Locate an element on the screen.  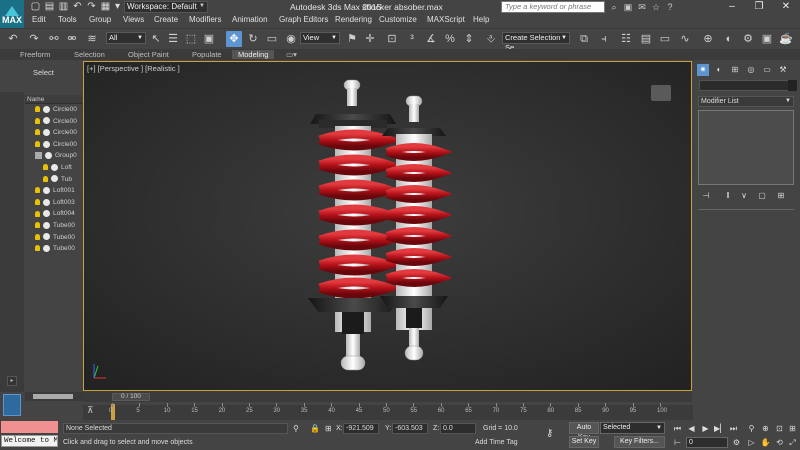
select-and-scale-icon: ▭ is located at coordinates (272, 39).